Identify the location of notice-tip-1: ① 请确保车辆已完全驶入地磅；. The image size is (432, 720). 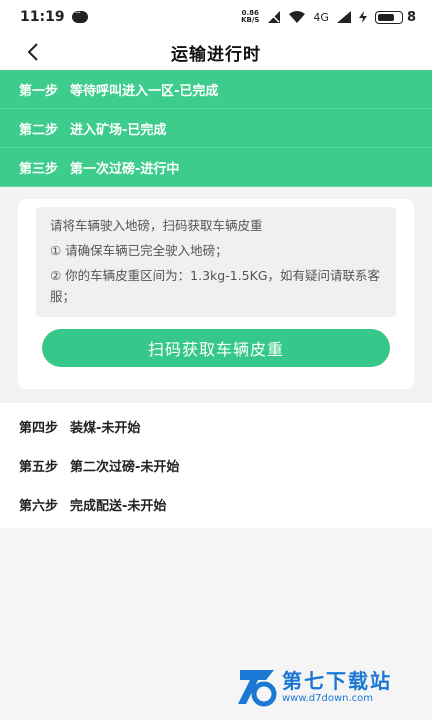
(139, 250).